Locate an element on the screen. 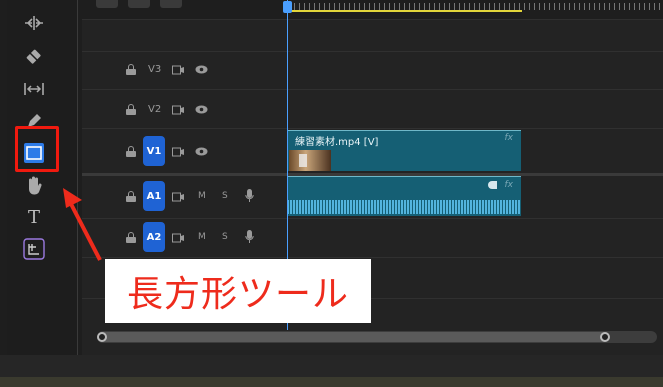 This screenshot has height=387, width=663. tools-panel: T is located at coordinates (42, 177).